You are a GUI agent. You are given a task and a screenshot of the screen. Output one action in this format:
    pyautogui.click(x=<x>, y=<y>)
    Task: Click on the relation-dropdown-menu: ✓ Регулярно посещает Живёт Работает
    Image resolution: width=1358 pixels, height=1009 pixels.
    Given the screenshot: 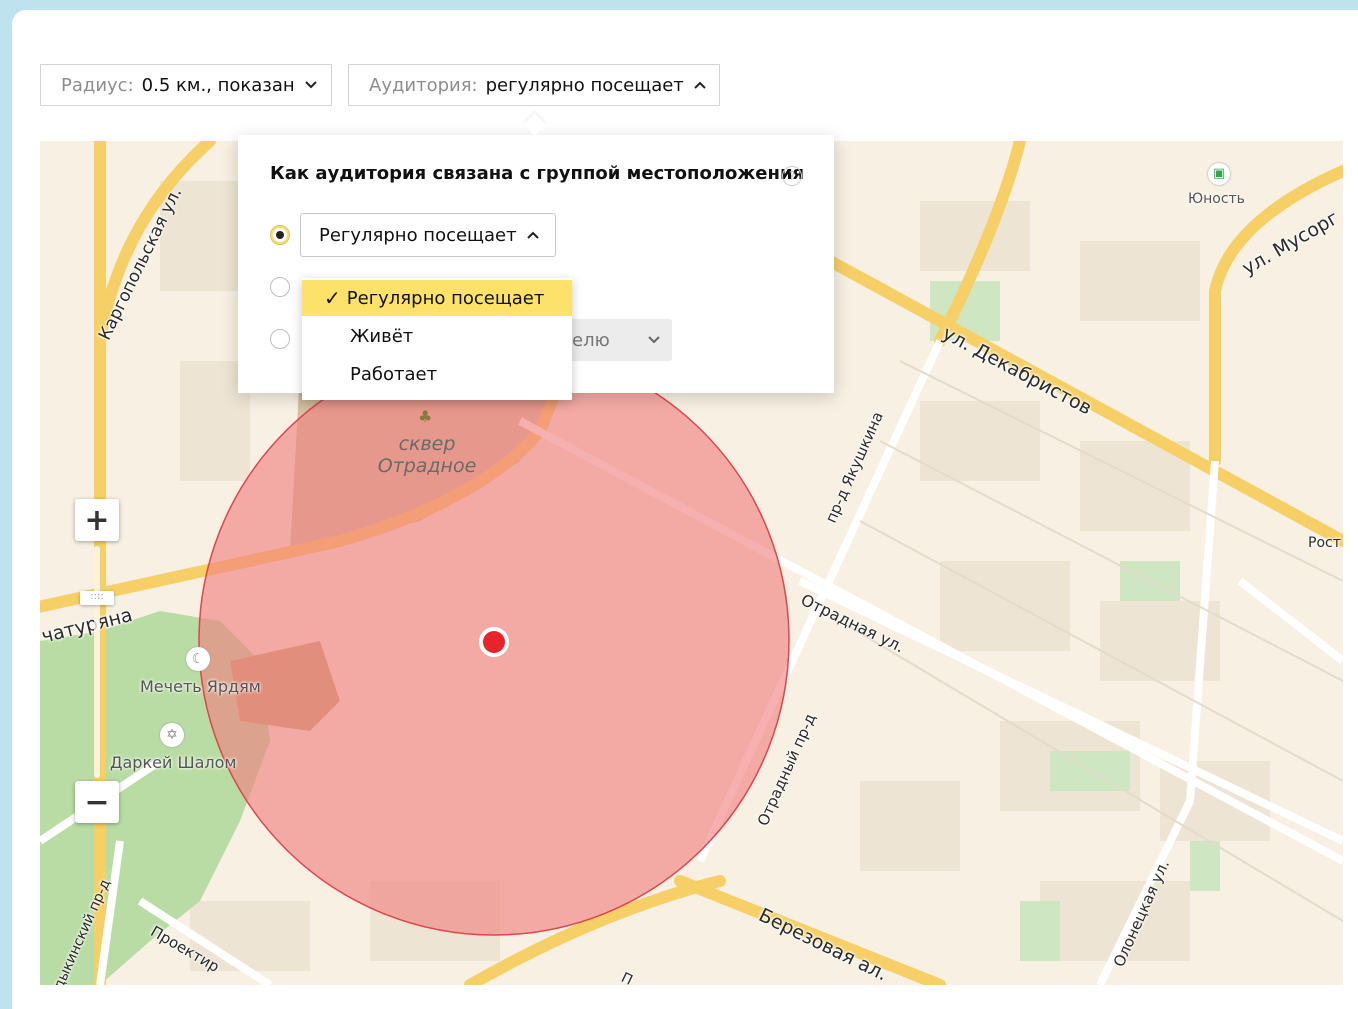 What is the action you would take?
    pyautogui.click(x=437, y=339)
    